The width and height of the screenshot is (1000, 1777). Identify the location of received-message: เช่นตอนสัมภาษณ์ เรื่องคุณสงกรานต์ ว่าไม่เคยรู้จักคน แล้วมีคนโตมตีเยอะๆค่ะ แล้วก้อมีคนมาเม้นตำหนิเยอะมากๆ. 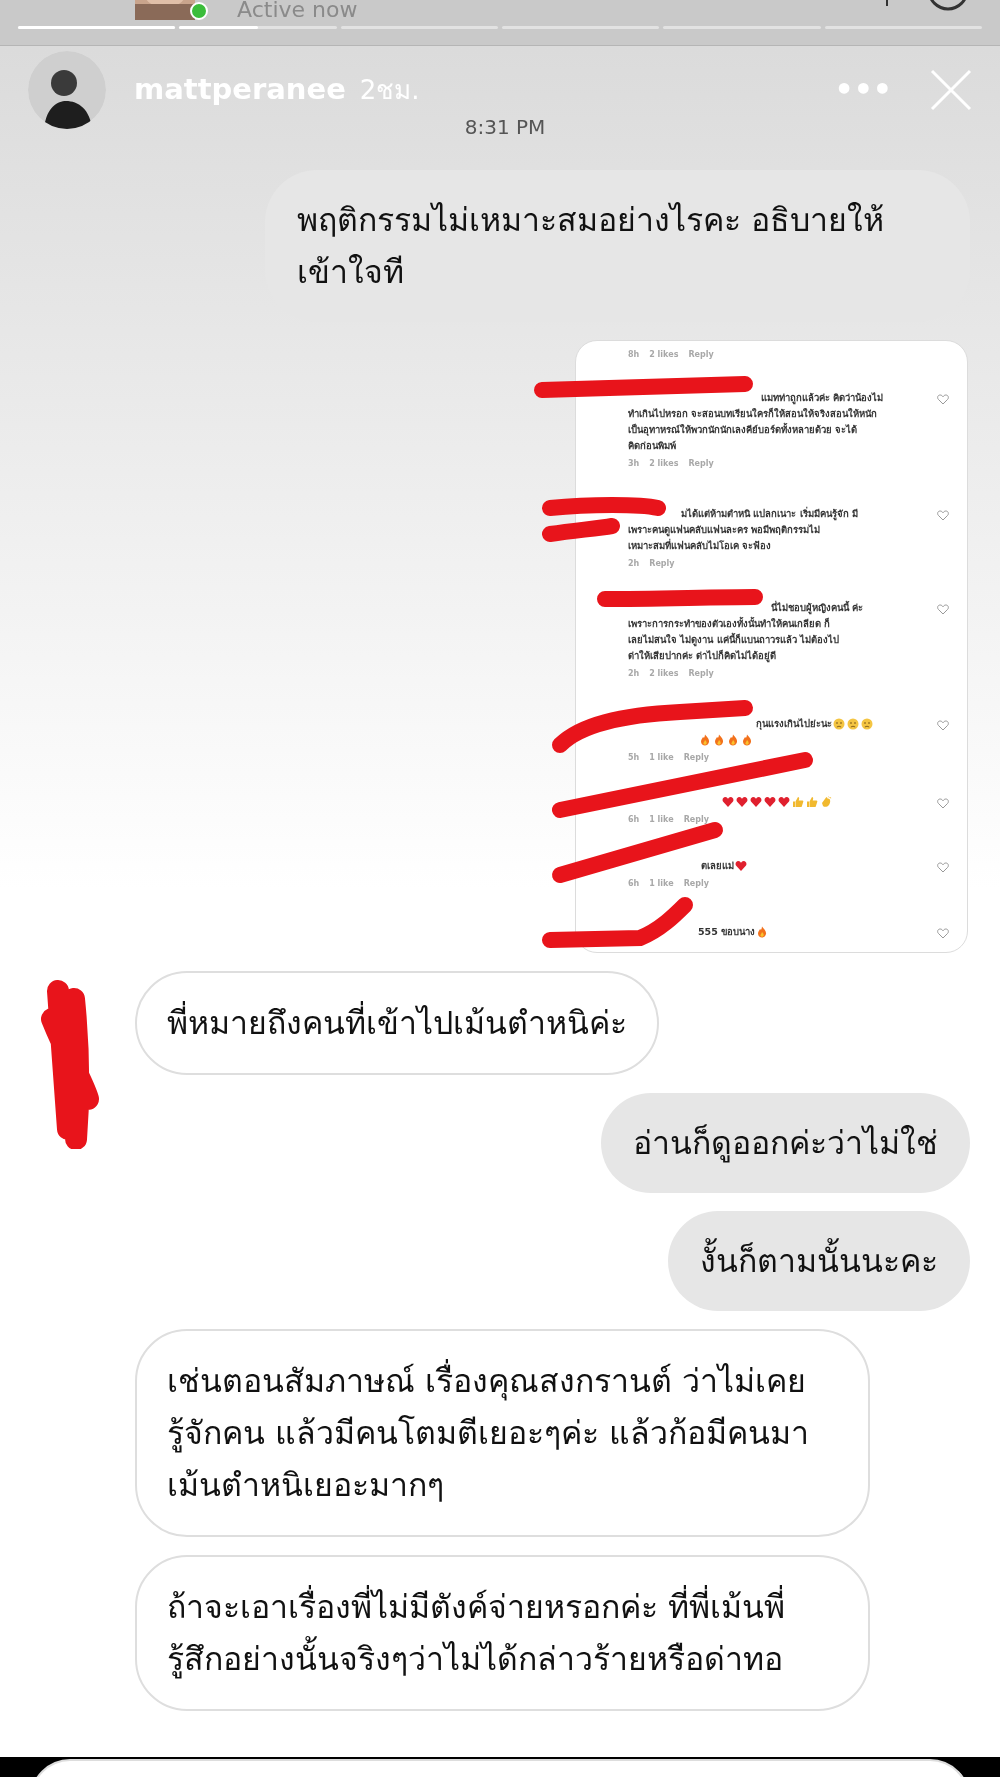
(502, 1433).